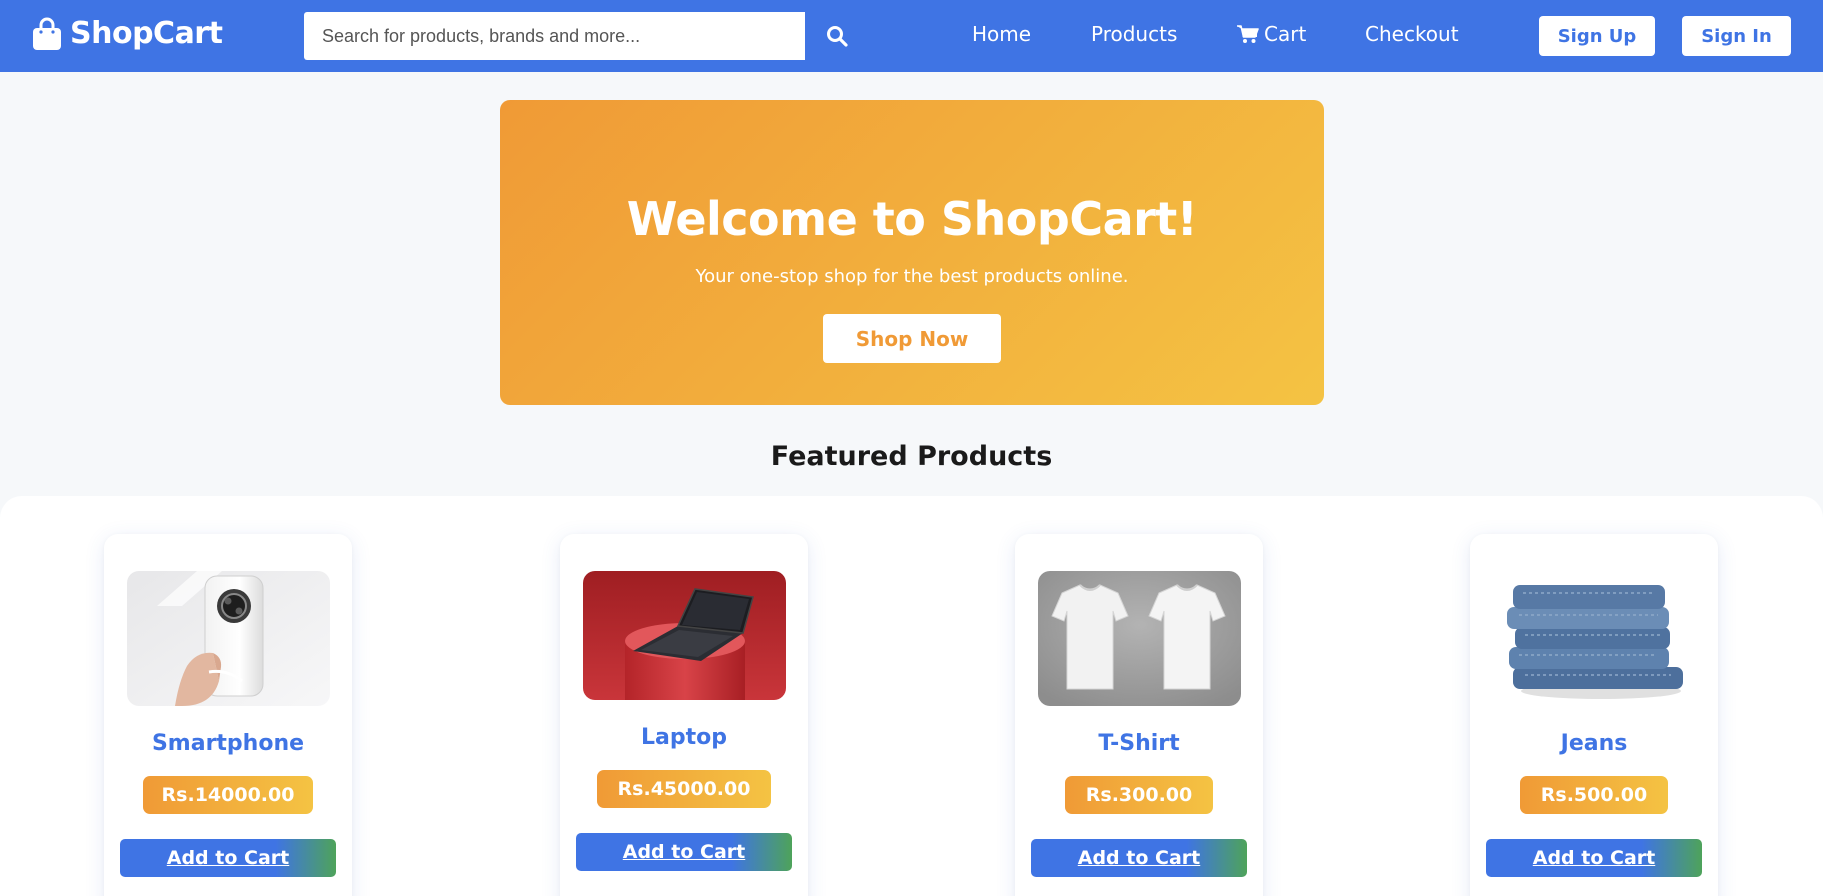 The width and height of the screenshot is (1823, 896). Describe the element at coordinates (1285, 34) in the screenshot. I see `nav-cart-label: Cart` at that location.